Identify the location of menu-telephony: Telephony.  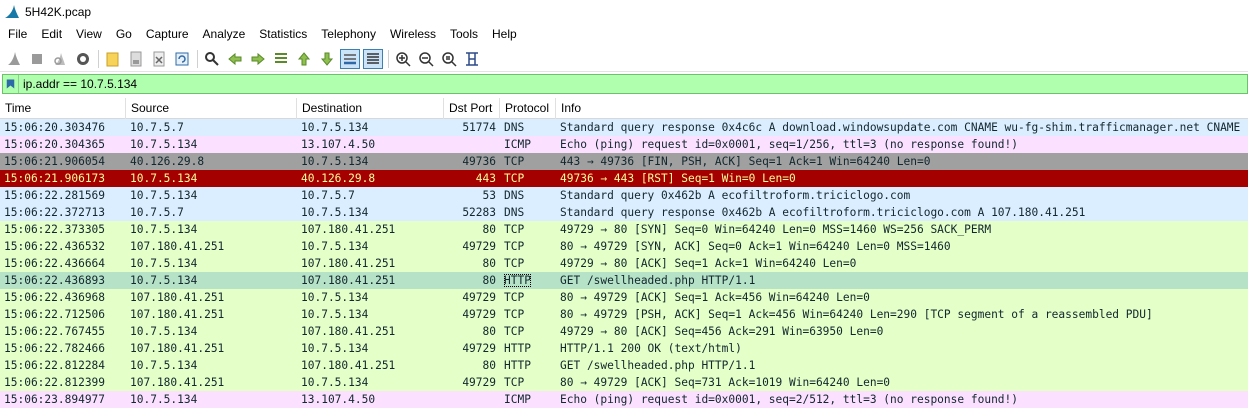
(348, 34).